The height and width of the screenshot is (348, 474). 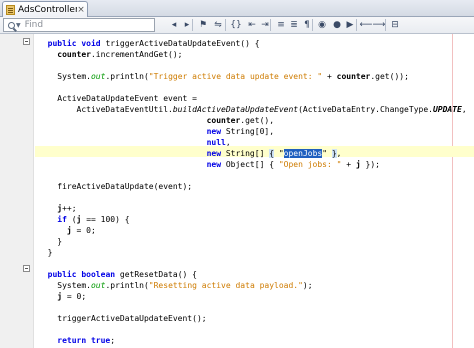 I want to click on bookmark-icon: ⚑, so click(x=203, y=25).